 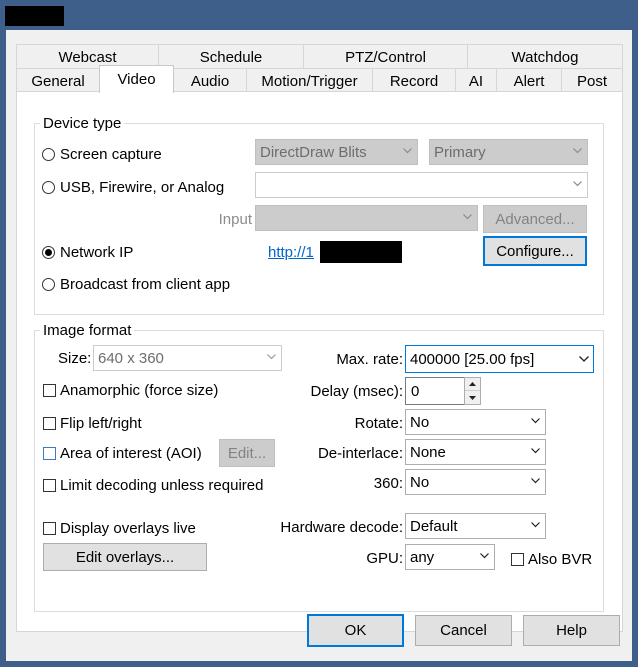 I want to click on also-bvr-checkbox, so click(x=517, y=559).